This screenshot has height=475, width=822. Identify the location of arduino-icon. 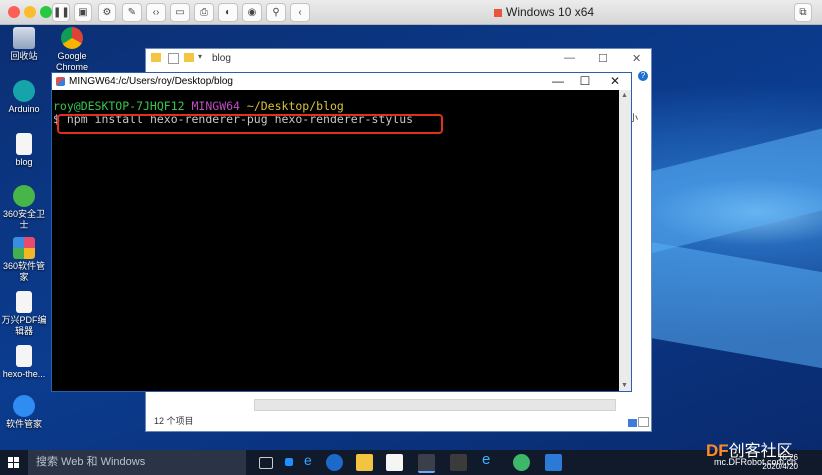
(24, 91).